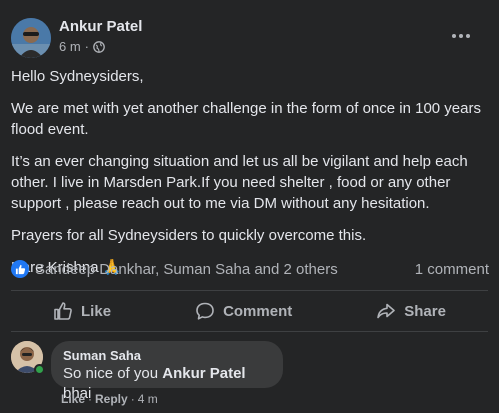 The height and width of the screenshot is (413, 499). Describe the element at coordinates (39, 369) in the screenshot. I see `online-status-dot` at that location.